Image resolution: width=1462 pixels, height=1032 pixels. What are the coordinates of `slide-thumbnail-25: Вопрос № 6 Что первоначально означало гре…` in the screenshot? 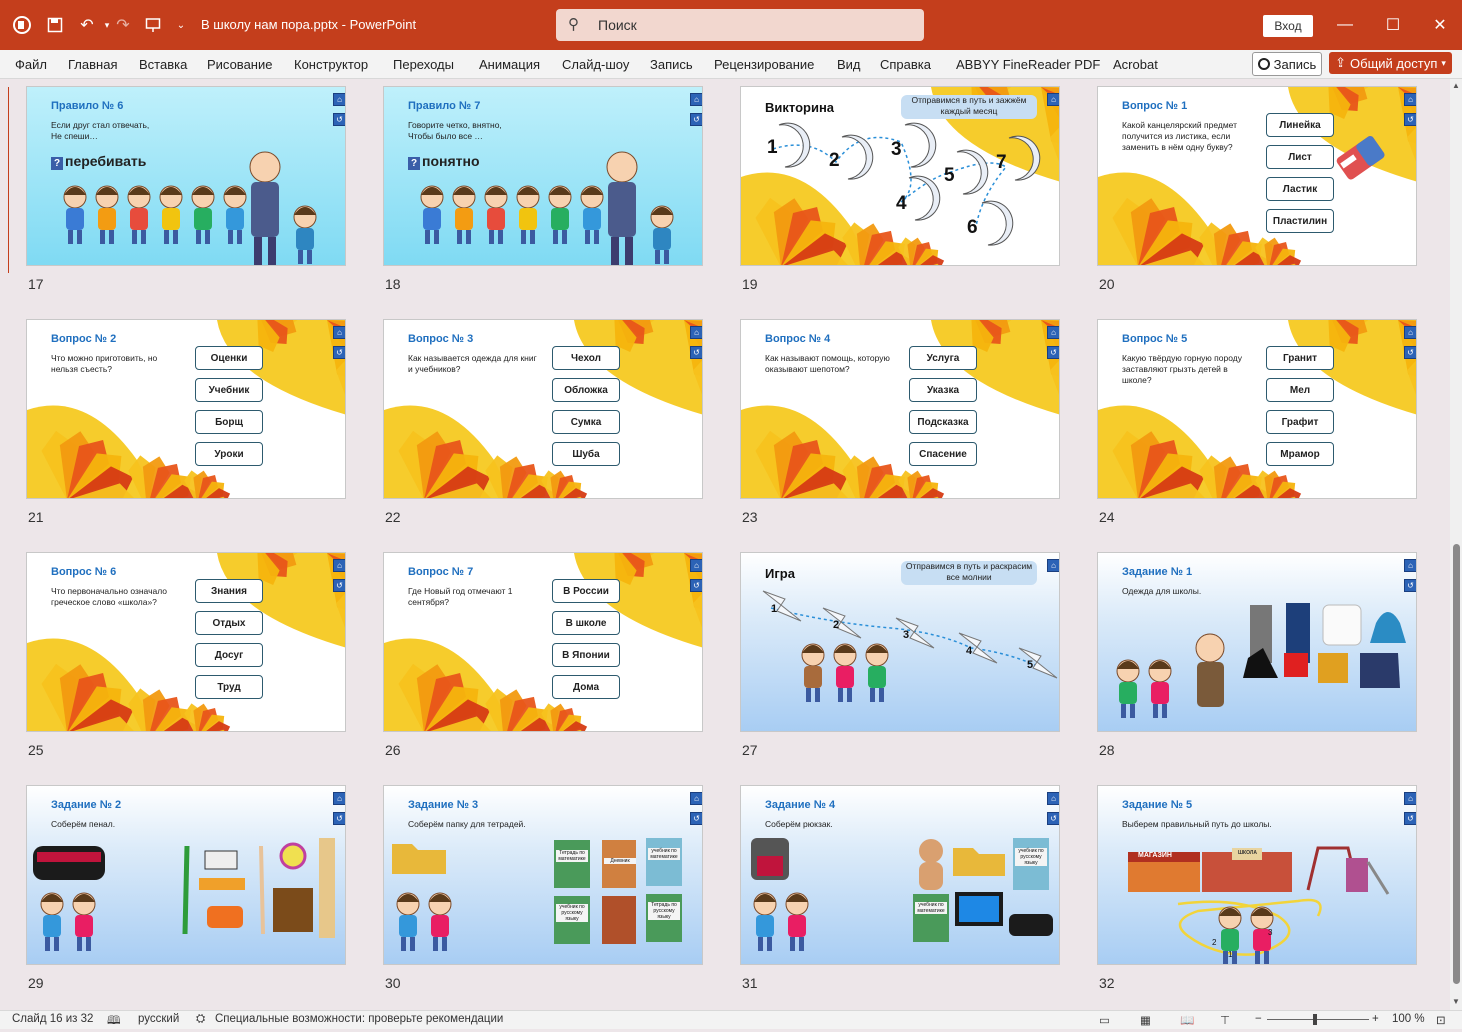 It's located at (186, 642).